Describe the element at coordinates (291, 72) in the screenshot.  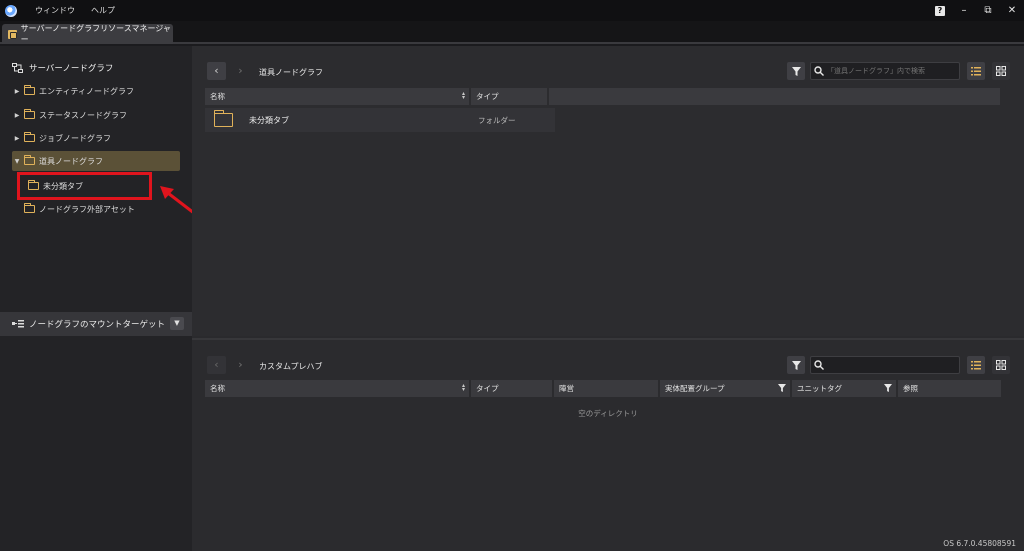
I see `current-path: 道具ノードグラフ` at that location.